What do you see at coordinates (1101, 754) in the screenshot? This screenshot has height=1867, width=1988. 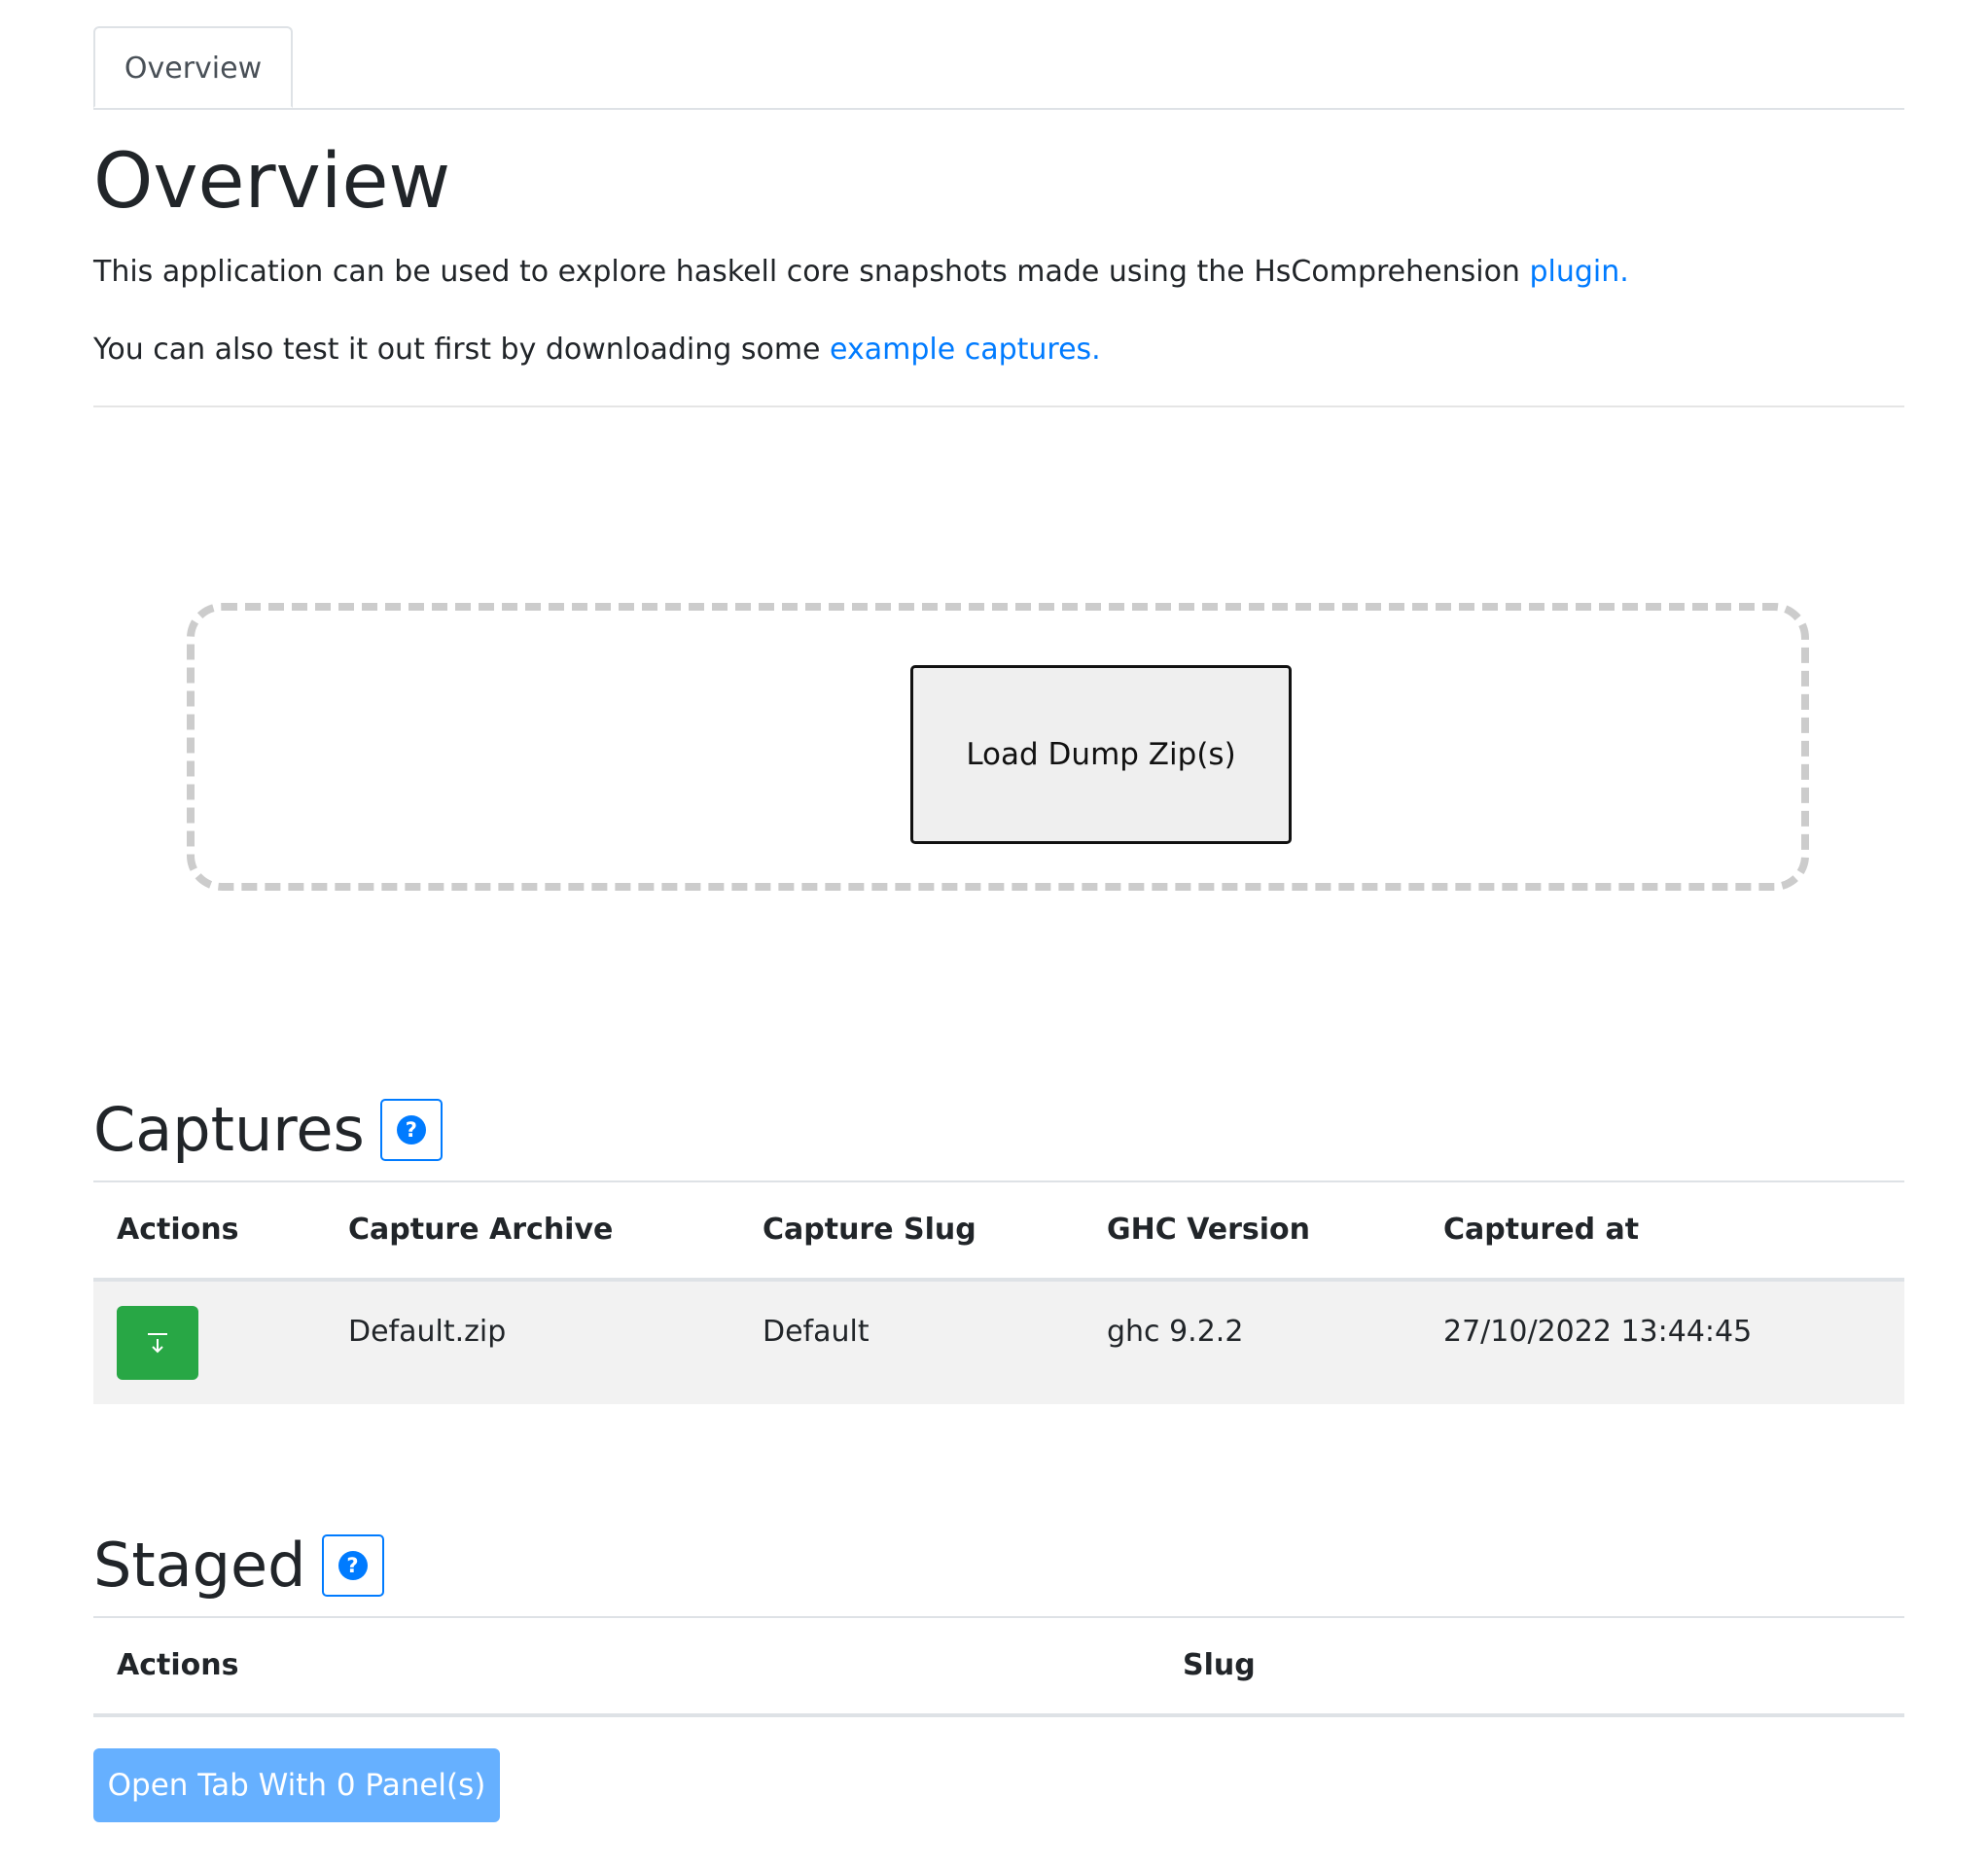 I see `load-dump-zip-button: Load Dump Zip(s)` at bounding box center [1101, 754].